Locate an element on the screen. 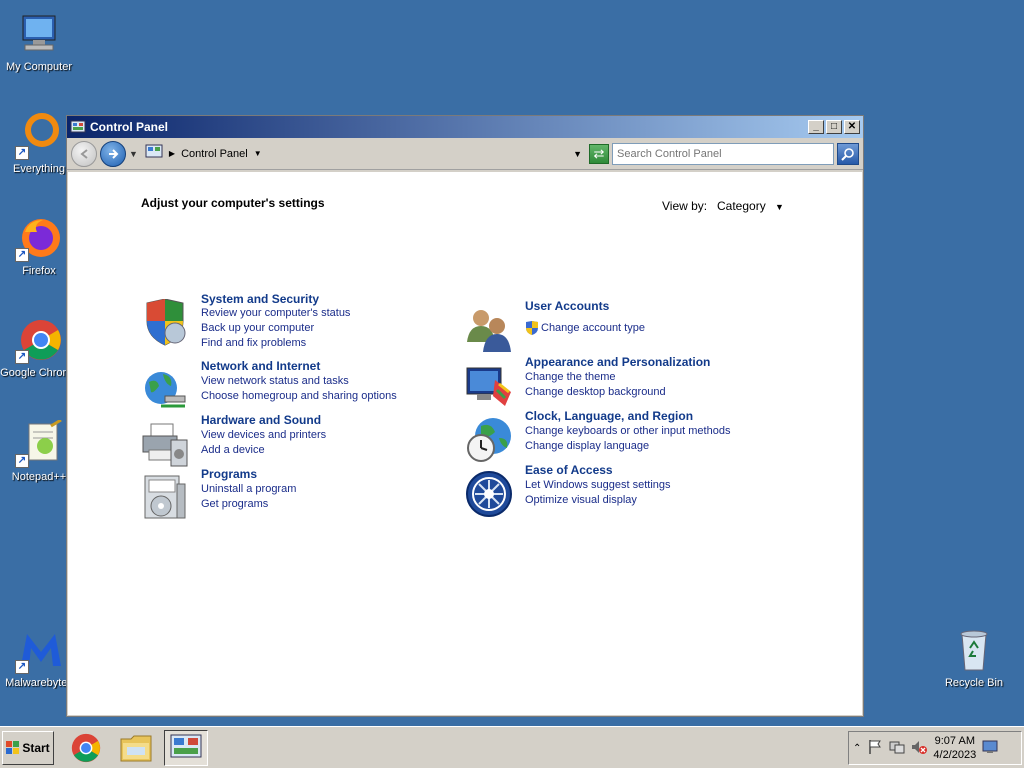  recycle-bin-icon is located at coordinates (974, 650).